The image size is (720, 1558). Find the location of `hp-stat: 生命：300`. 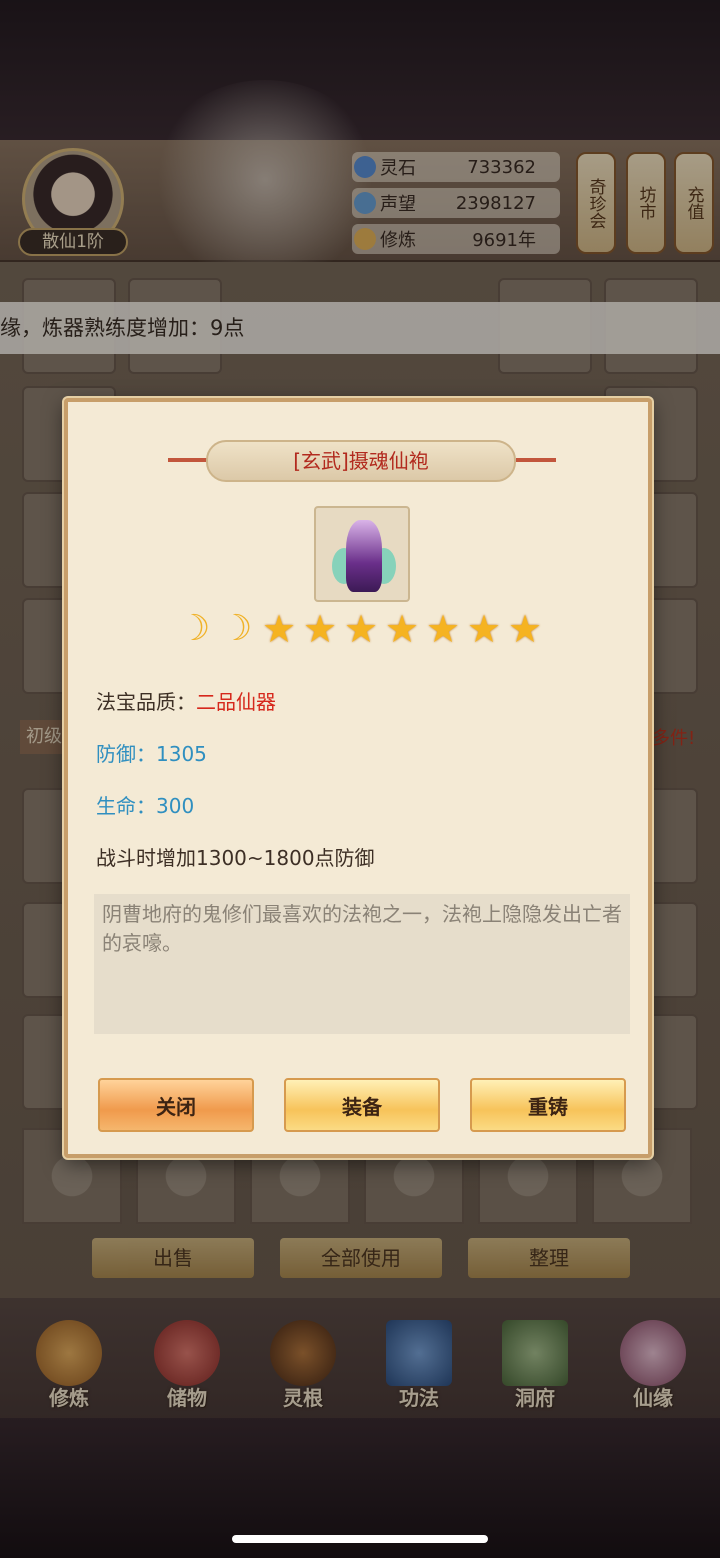

hp-stat: 生命：300 is located at coordinates (145, 806).